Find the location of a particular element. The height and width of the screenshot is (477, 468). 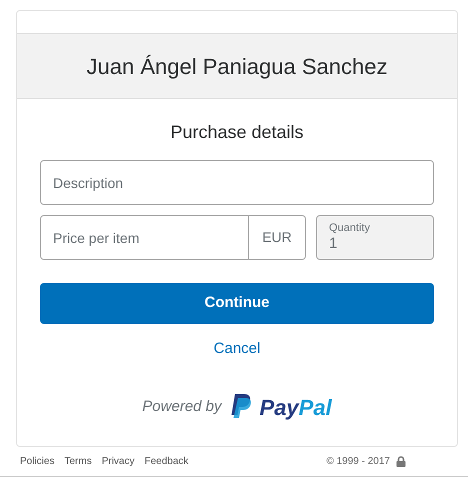

paypal-logo: PayPal is located at coordinates (296, 408).